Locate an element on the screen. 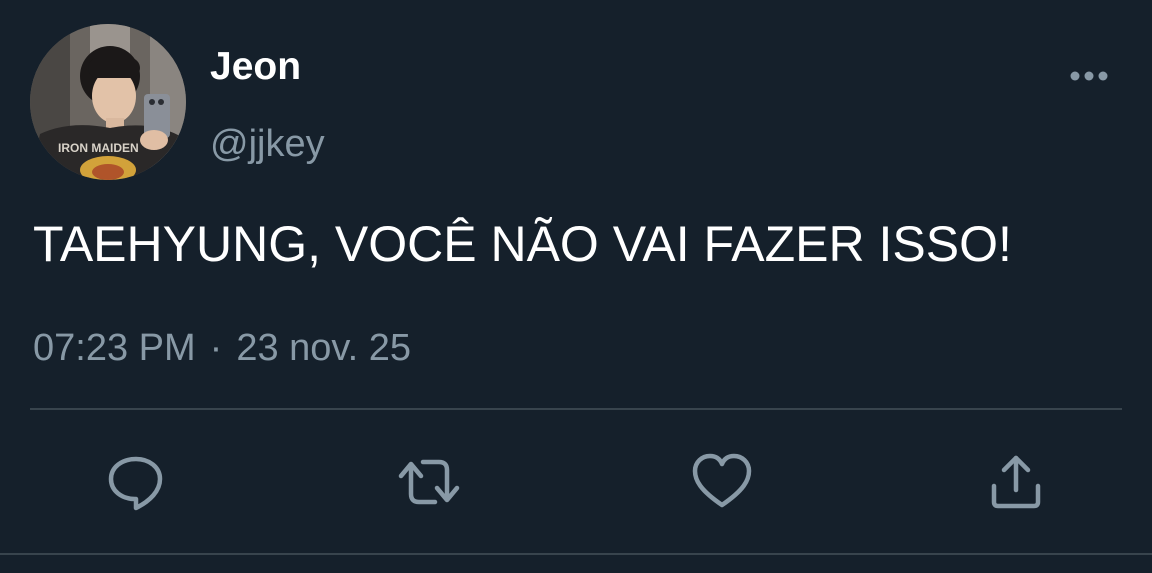  retweet-icon is located at coordinates (429, 482).